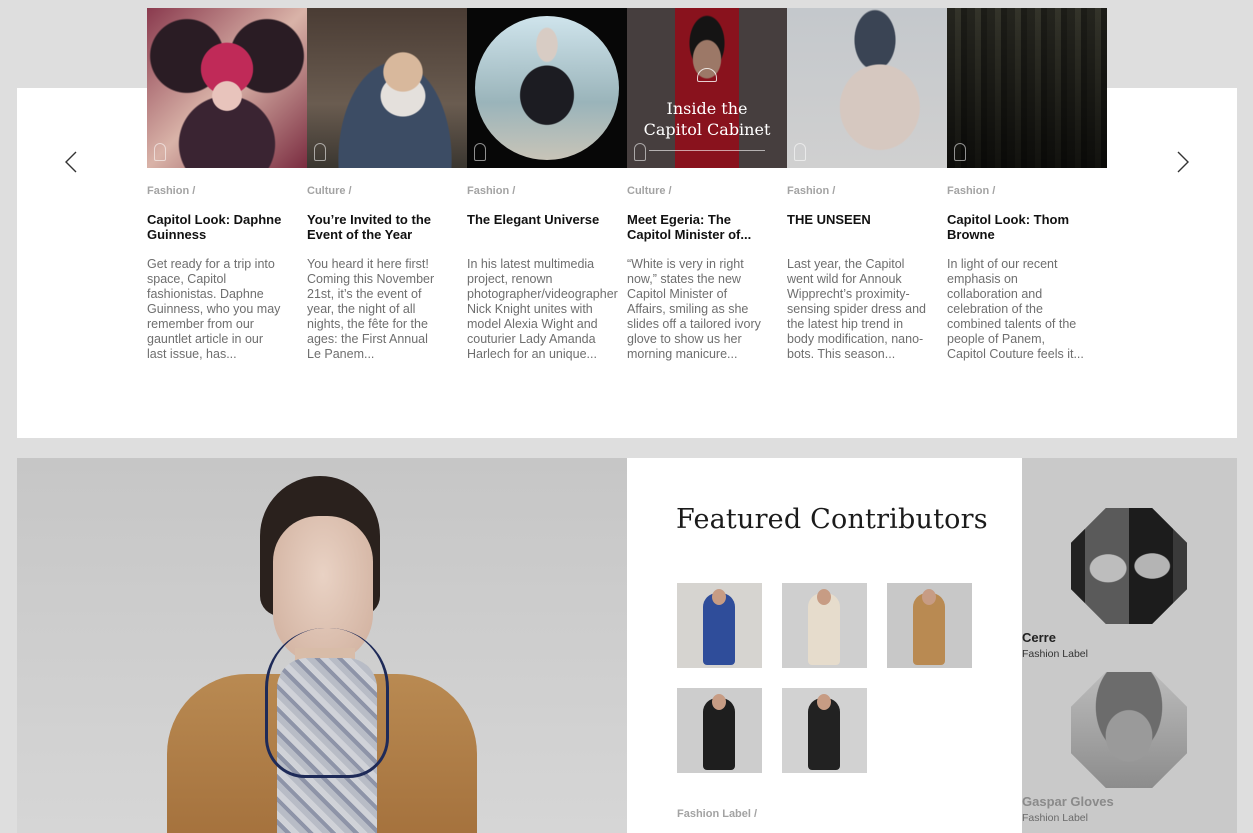 The image size is (1253, 833). I want to click on circular-photo, so click(547, 88).